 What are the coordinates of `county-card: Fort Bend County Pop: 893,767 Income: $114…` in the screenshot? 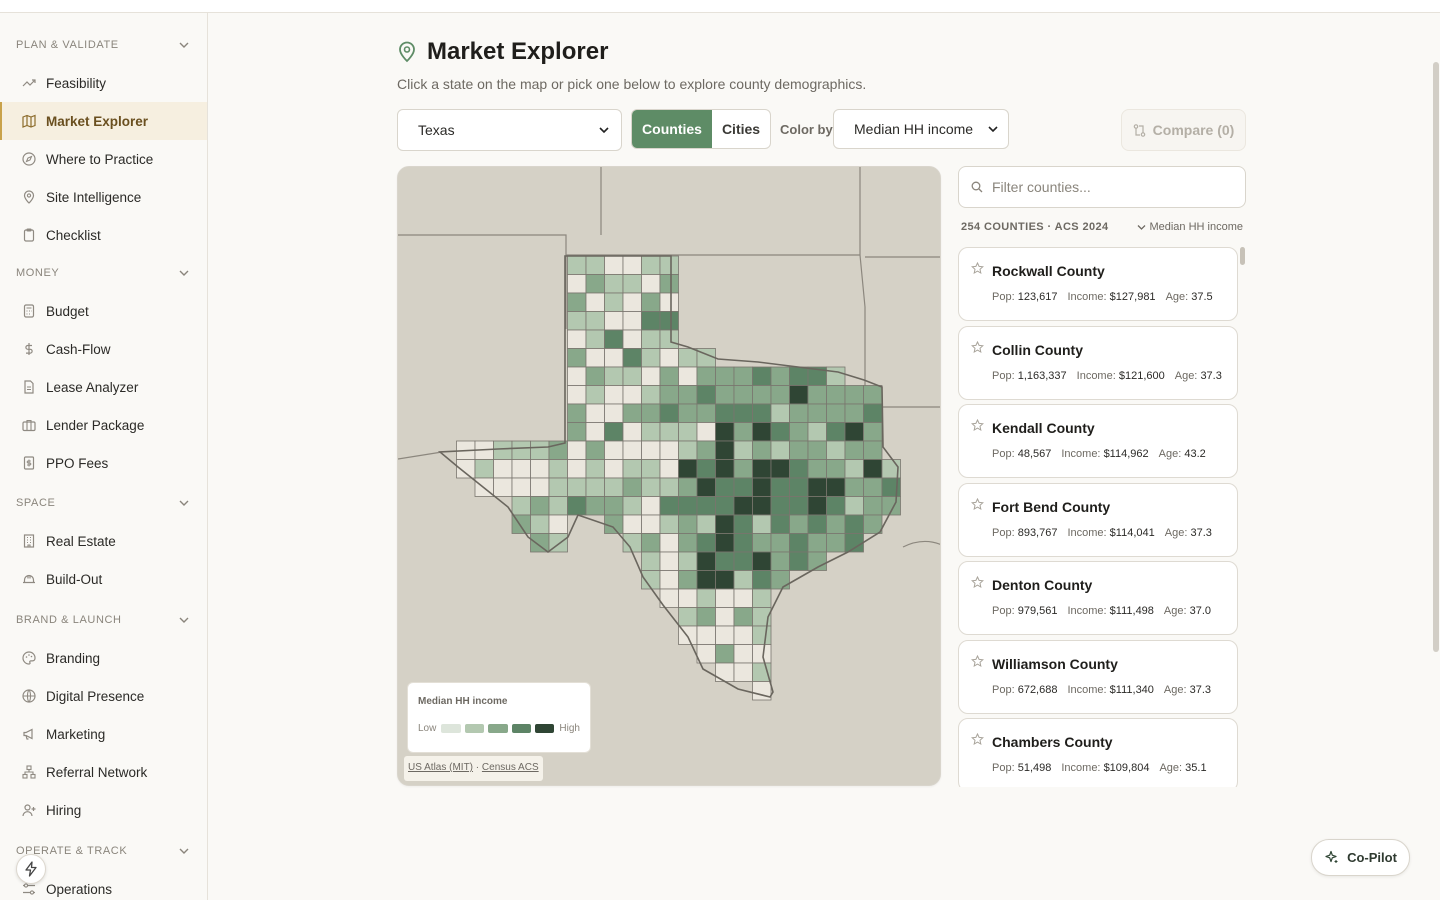 It's located at (1098, 519).